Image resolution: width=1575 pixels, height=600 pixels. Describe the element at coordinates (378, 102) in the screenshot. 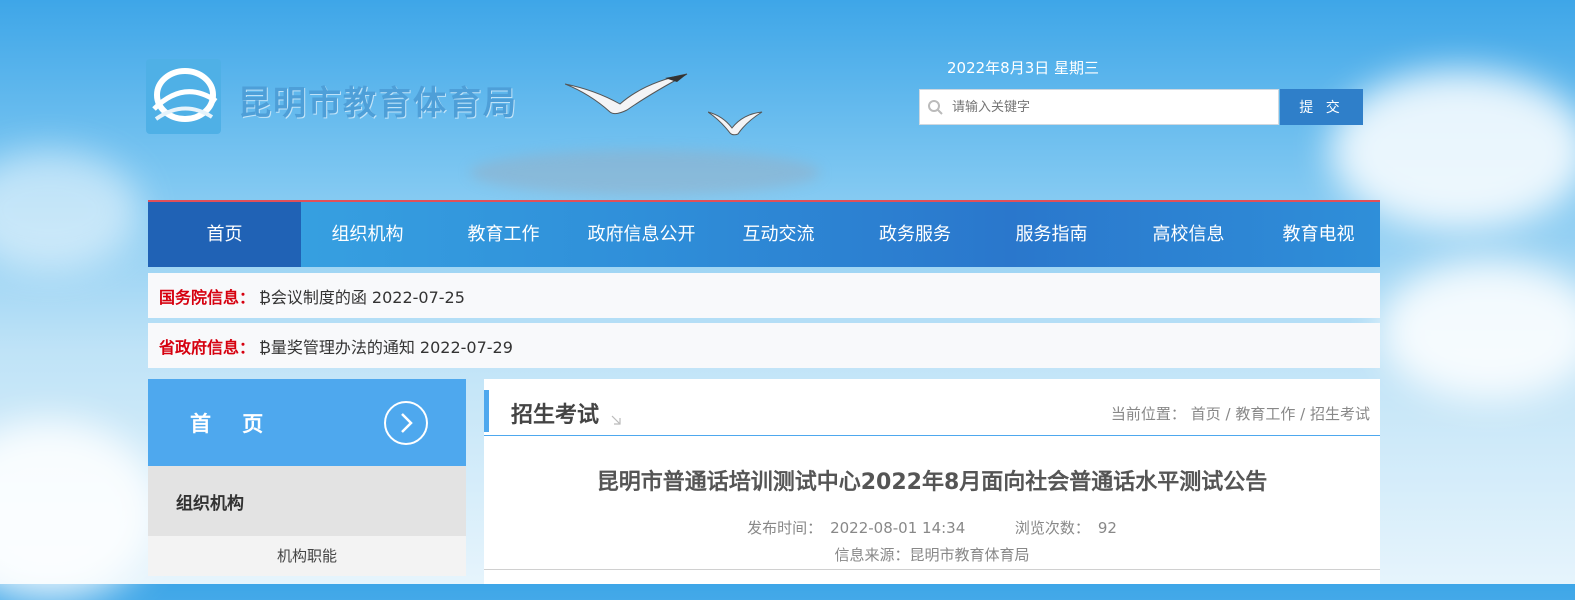

I see `site-title: 昆明市教育体育局` at that location.